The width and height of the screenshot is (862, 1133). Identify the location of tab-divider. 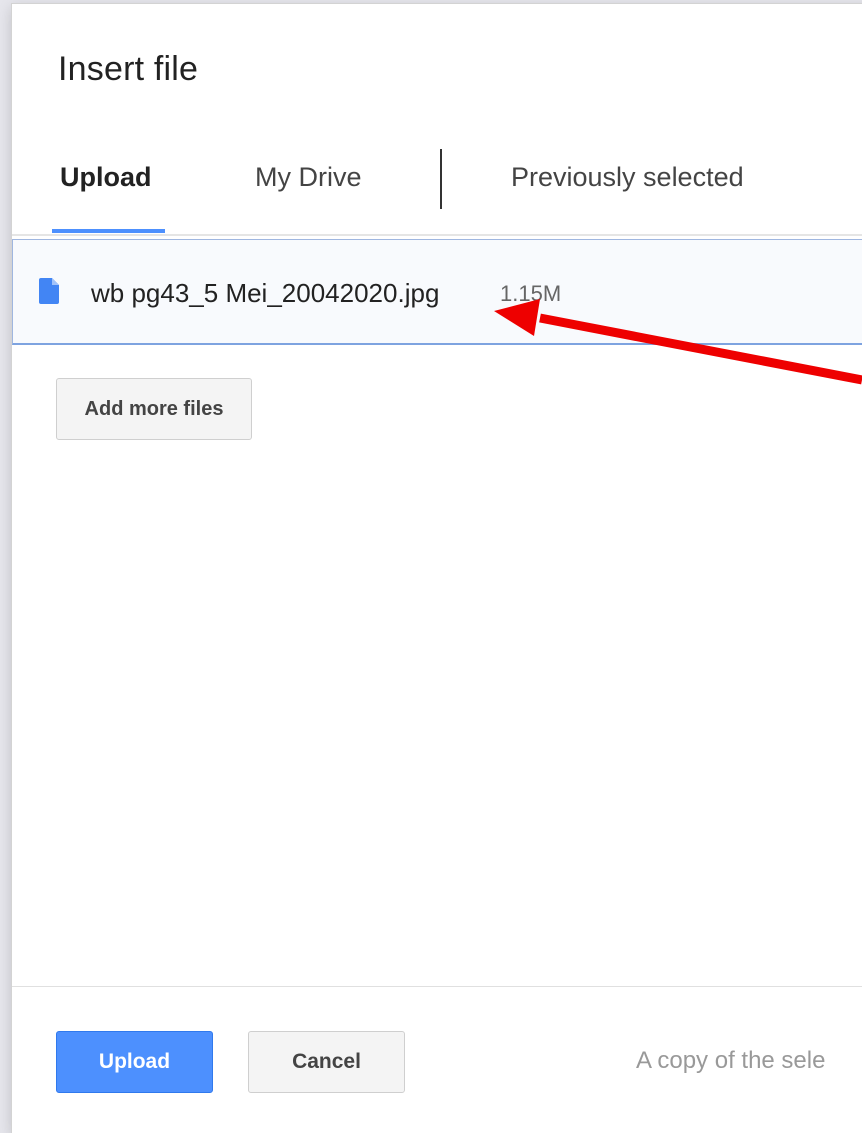
(441, 179).